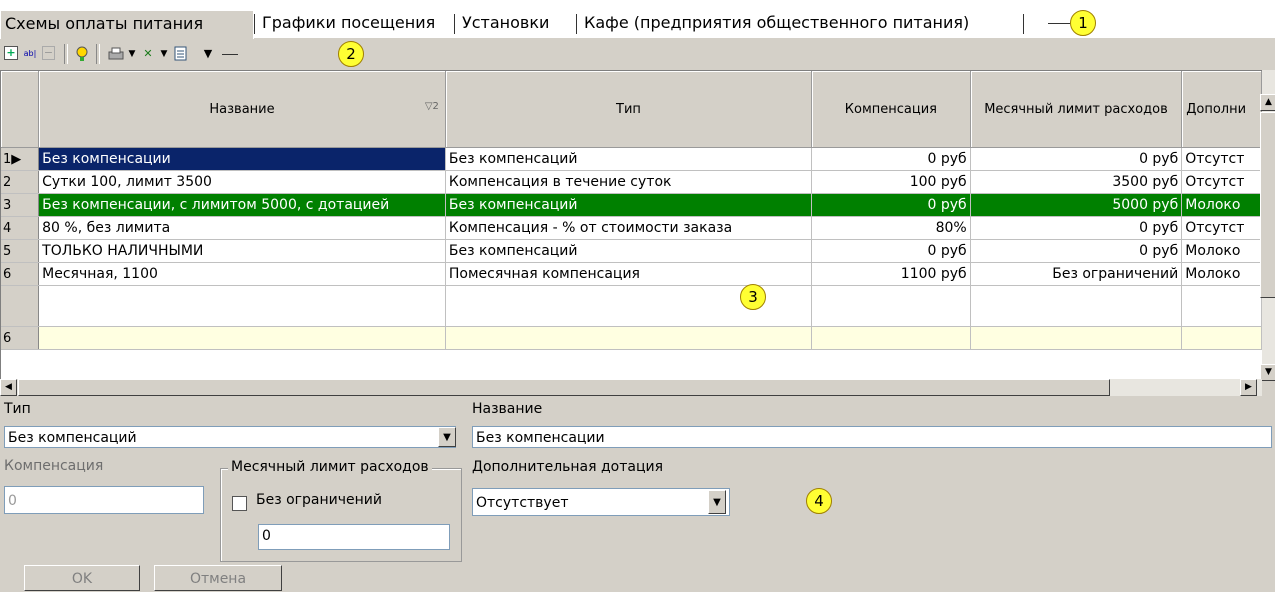  I want to click on column-header-label: Название, so click(242, 109).